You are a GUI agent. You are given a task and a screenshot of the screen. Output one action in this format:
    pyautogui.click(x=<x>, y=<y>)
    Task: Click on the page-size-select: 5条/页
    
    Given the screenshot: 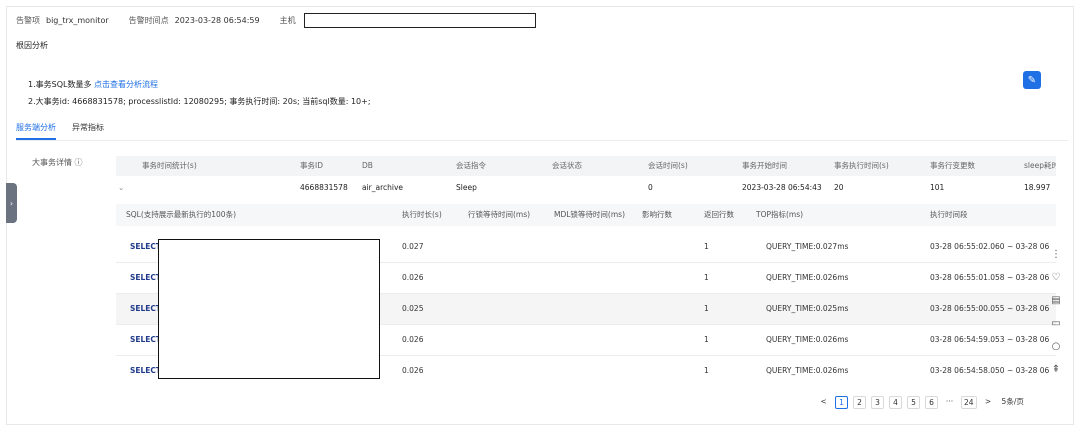 What is the action you would take?
    pyautogui.click(x=1013, y=402)
    